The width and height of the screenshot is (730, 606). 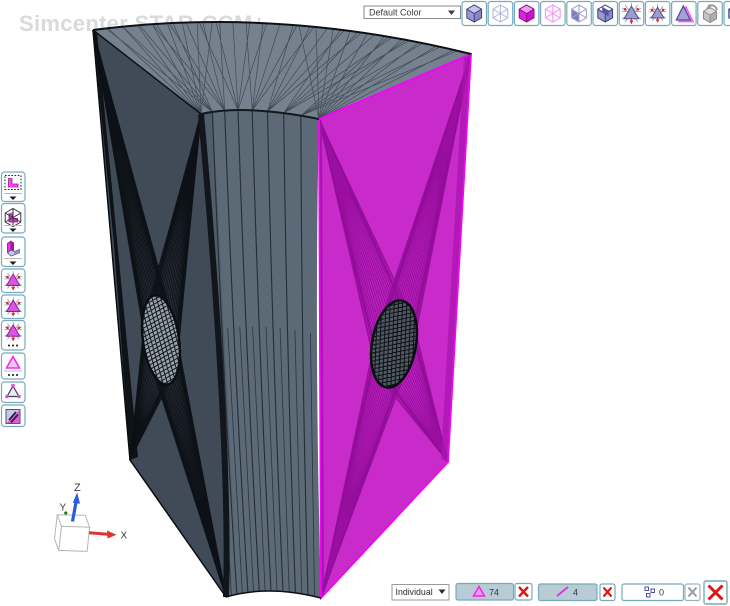 I want to click on svg-text: Z, so click(x=77, y=488).